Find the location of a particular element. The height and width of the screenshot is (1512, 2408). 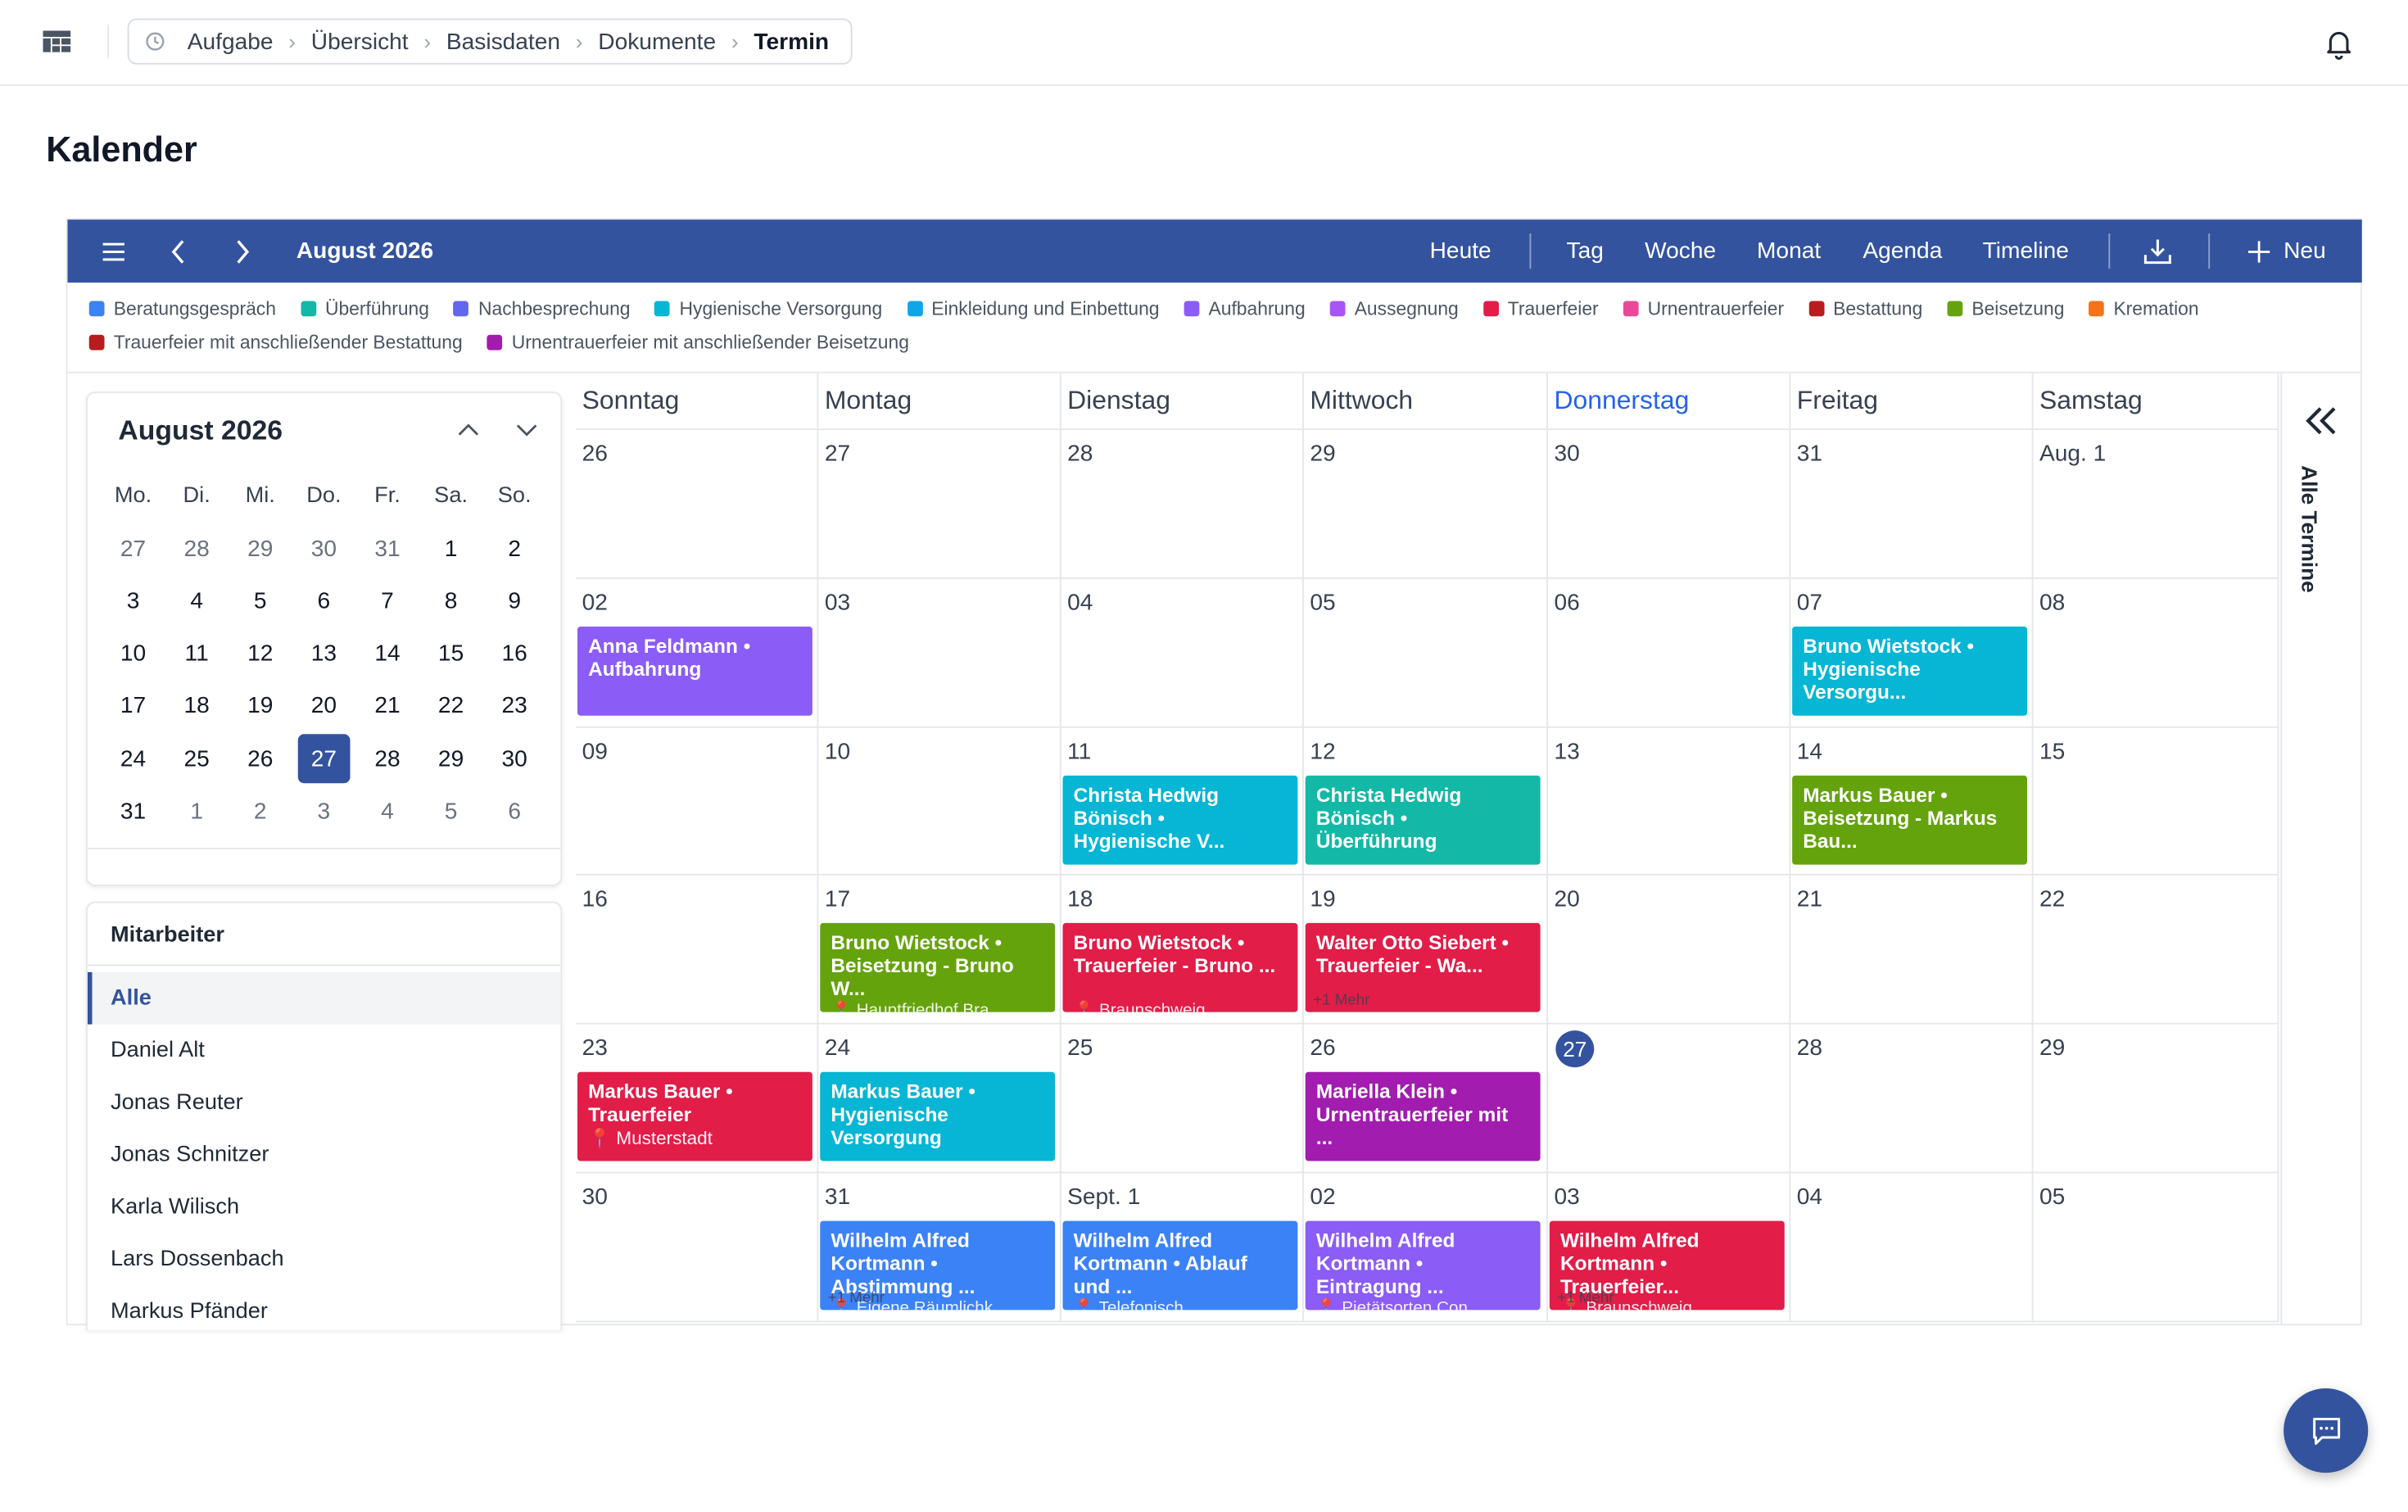

staff-item: Alle is located at coordinates (324, 998).